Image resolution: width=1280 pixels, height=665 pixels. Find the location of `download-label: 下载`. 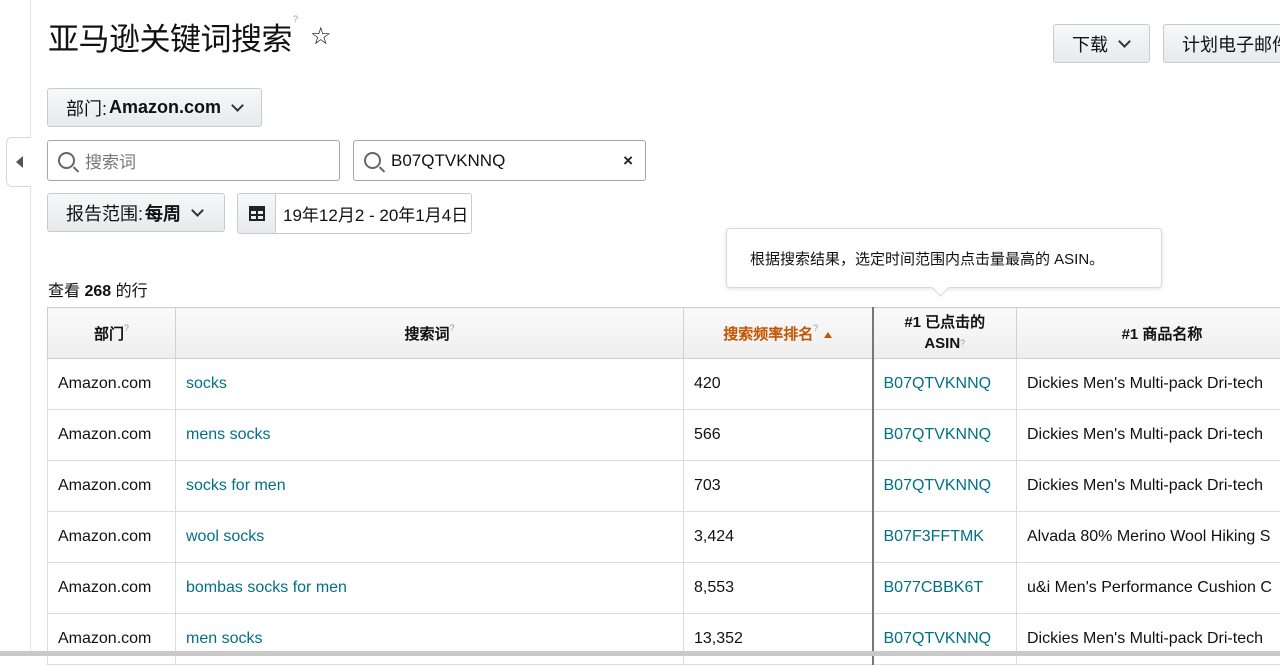

download-label: 下载 is located at coordinates (1090, 44).